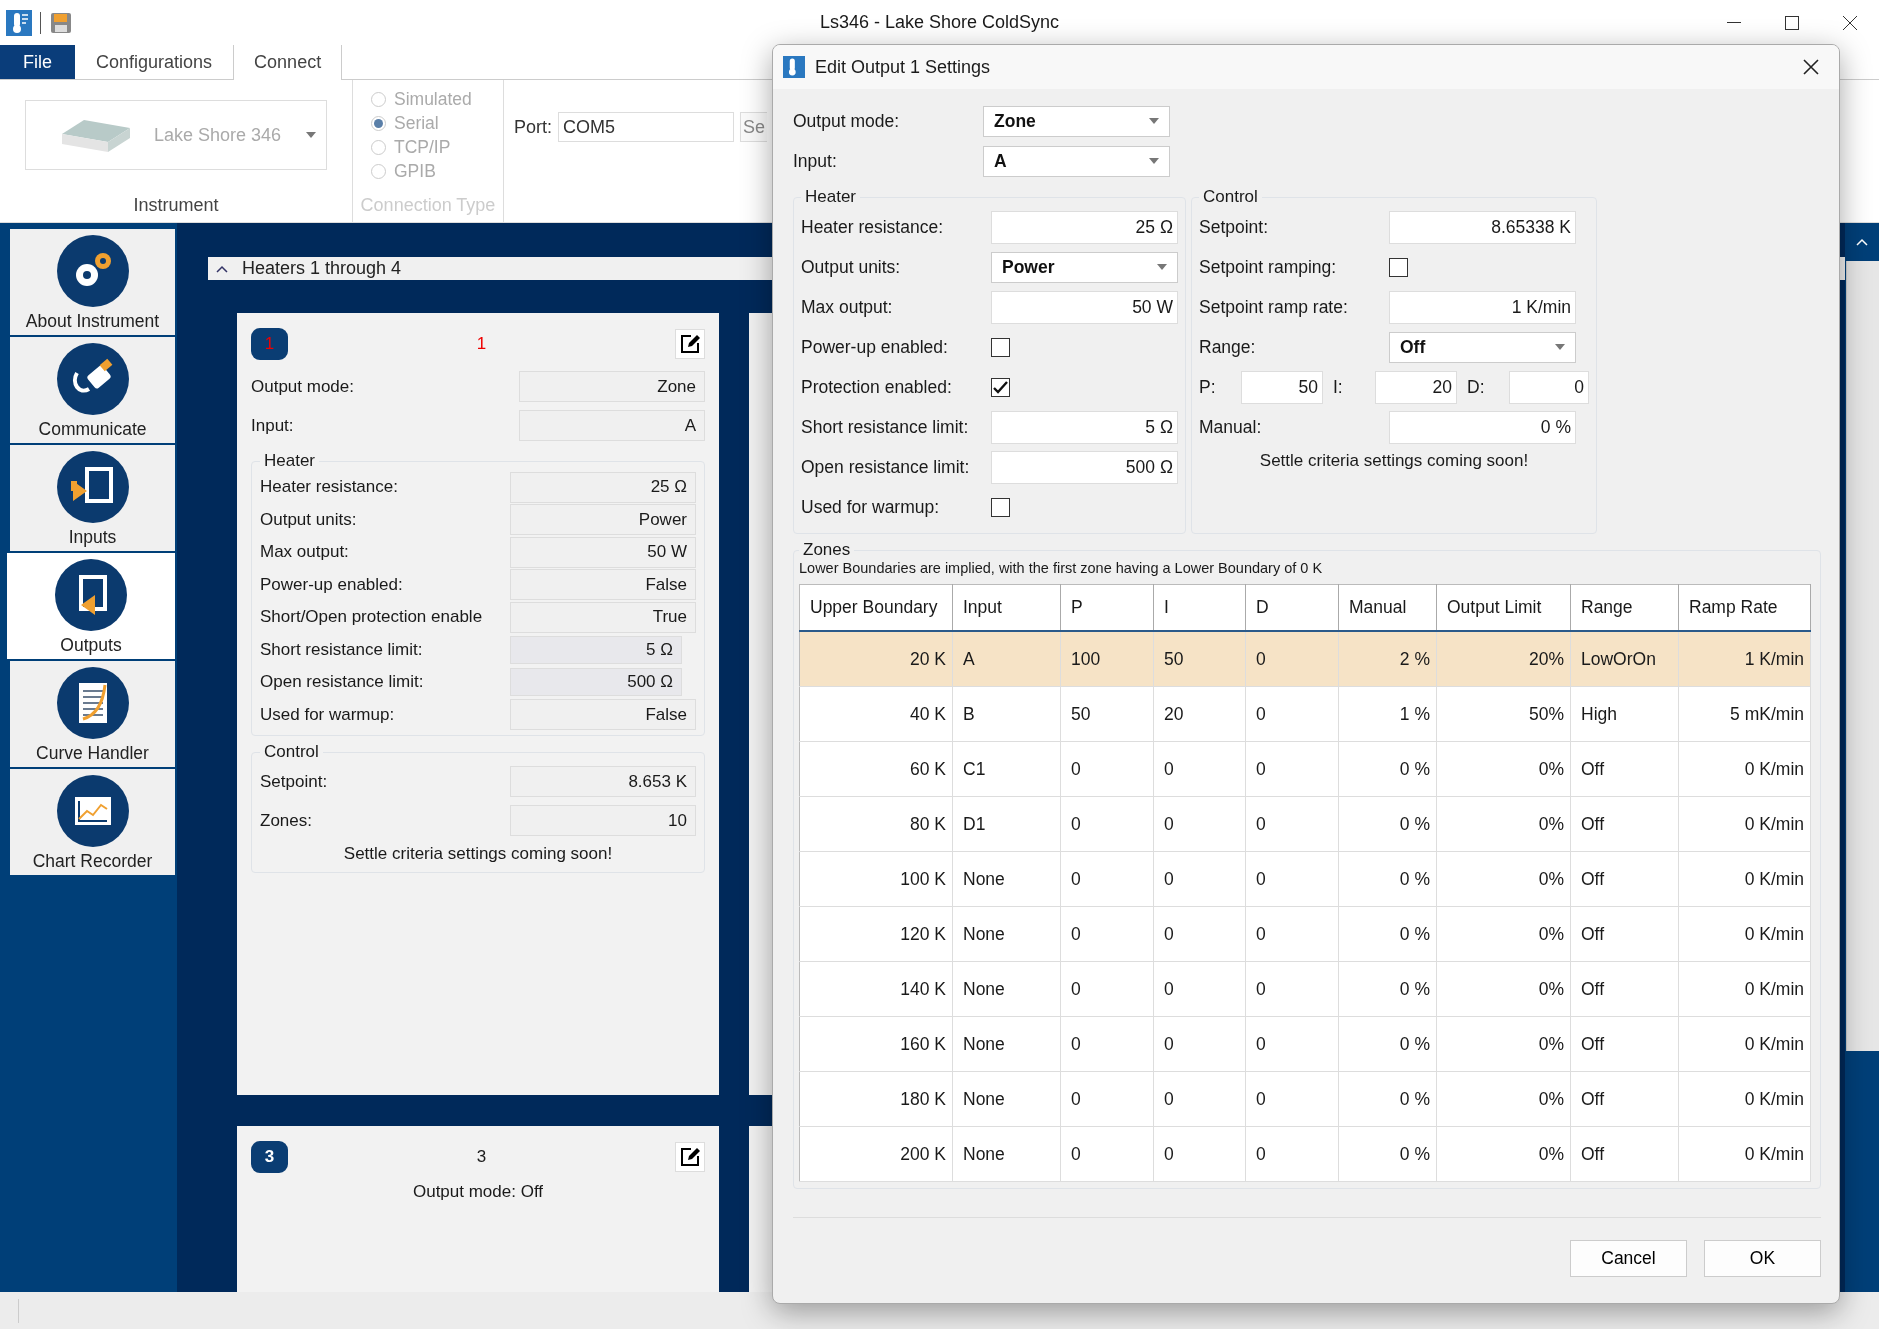 The height and width of the screenshot is (1329, 1879). What do you see at coordinates (273, 425) in the screenshot?
I see `field-label: Input:` at bounding box center [273, 425].